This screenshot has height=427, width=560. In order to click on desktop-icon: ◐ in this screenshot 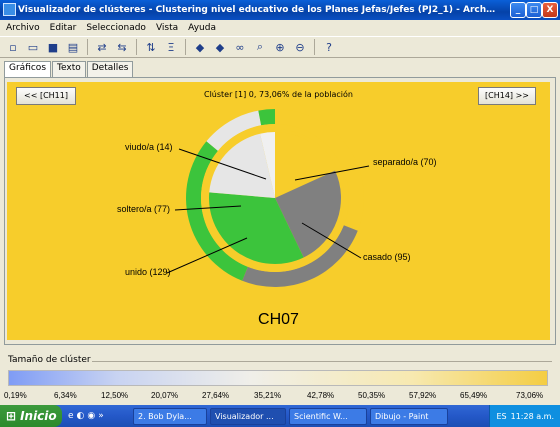, I will do `click(81, 416)`.